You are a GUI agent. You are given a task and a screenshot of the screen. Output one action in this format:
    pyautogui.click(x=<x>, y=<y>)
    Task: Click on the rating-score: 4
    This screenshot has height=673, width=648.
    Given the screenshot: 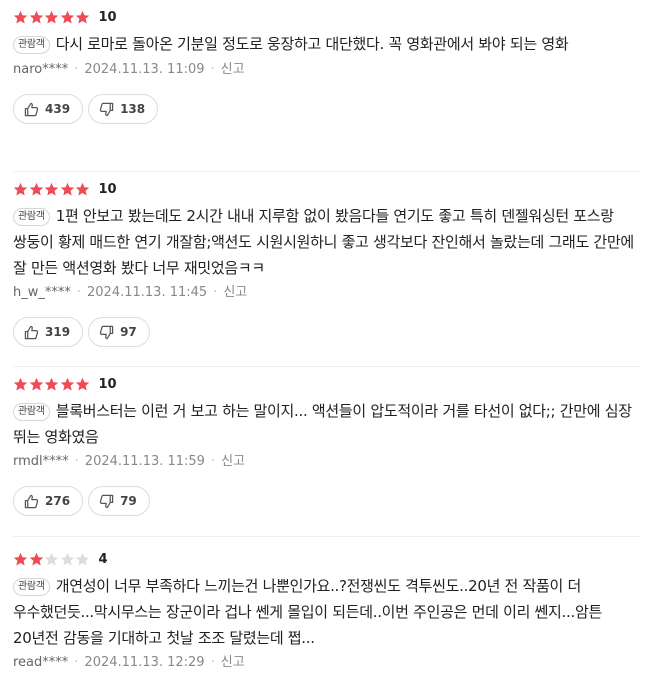 What is the action you would take?
    pyautogui.click(x=103, y=559)
    